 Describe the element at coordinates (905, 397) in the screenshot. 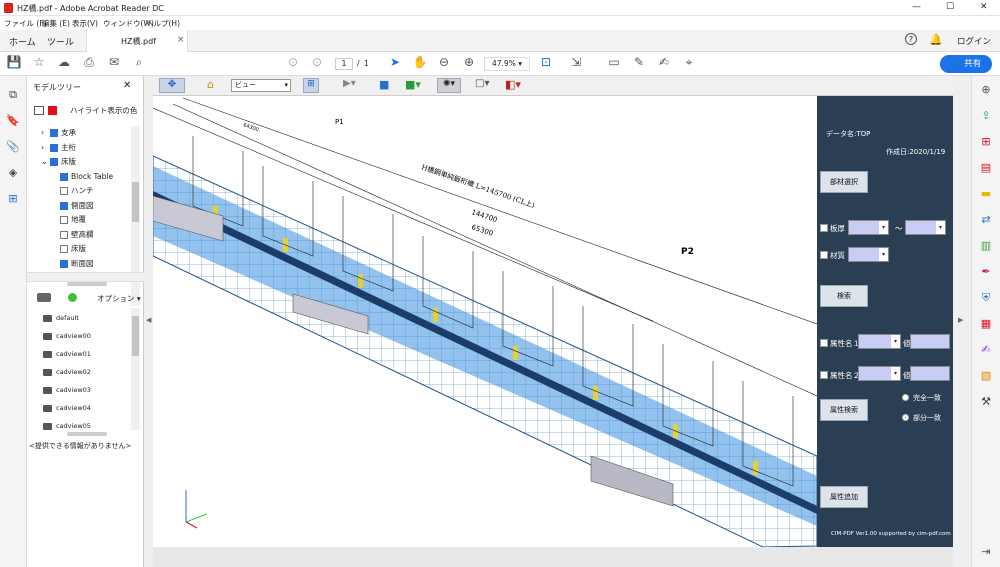

I see `exact-match-radio` at that location.